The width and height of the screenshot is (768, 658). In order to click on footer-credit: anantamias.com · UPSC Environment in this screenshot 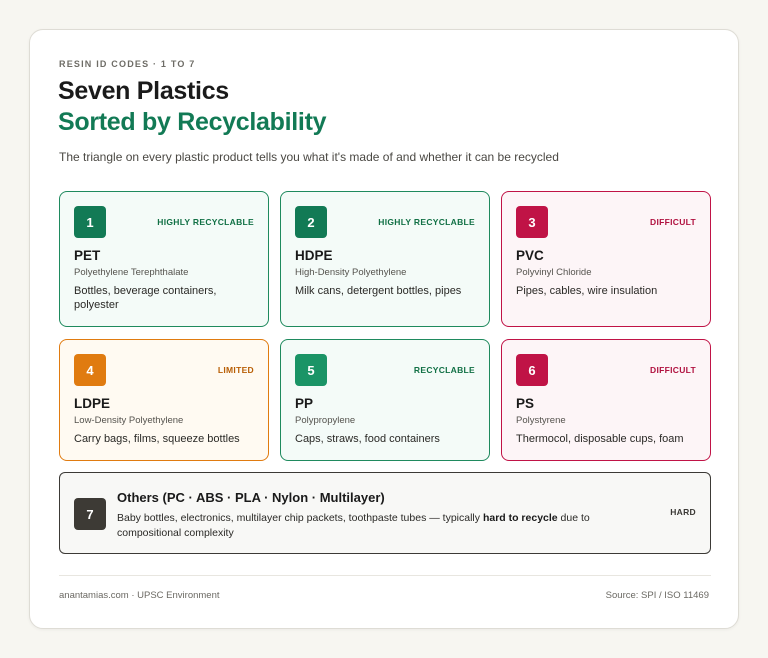, I will do `click(139, 595)`.